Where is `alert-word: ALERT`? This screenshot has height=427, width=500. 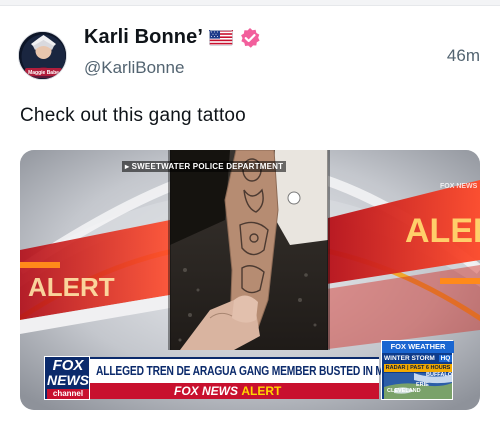
alert-word: ALERT is located at coordinates (261, 391).